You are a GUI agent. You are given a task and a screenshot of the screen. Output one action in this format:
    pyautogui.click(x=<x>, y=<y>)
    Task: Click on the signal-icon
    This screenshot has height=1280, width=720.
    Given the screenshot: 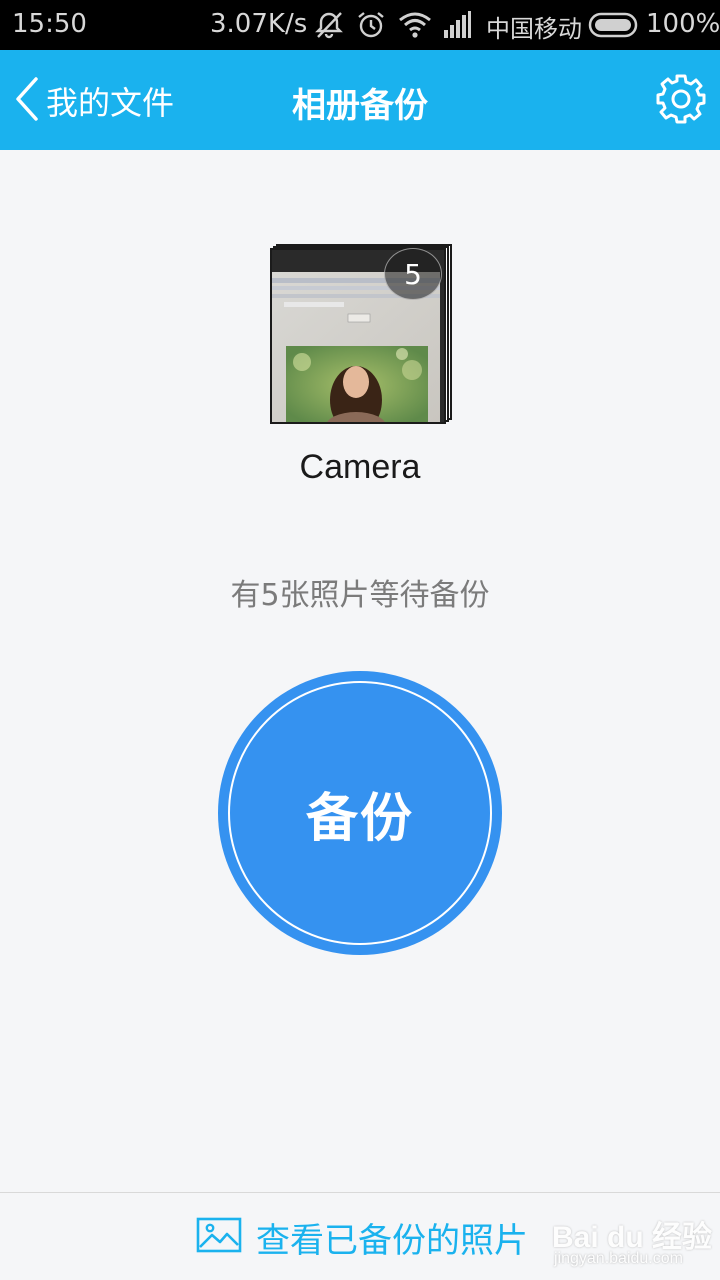 What is the action you would take?
    pyautogui.click(x=457, y=27)
    